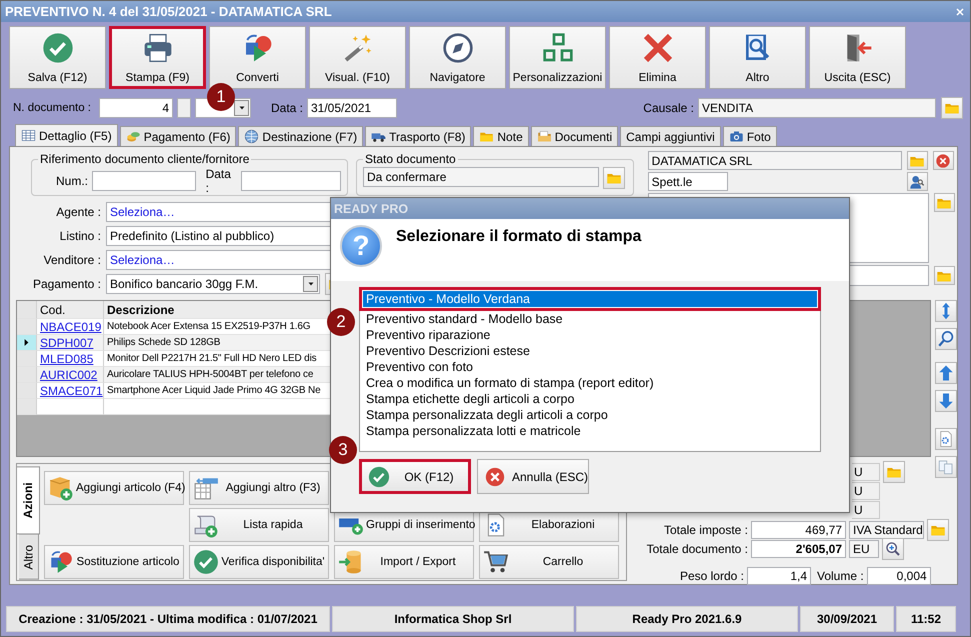  What do you see at coordinates (453, 619) in the screenshot?
I see `status-cell: Informatica Shop Srl` at bounding box center [453, 619].